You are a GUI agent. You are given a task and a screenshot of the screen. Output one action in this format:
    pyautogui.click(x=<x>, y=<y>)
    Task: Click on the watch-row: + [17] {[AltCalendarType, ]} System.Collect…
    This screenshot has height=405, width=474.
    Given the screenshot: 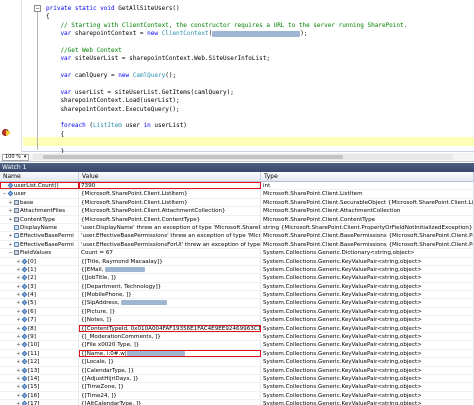 What is the action you would take?
    pyautogui.click(x=237, y=402)
    